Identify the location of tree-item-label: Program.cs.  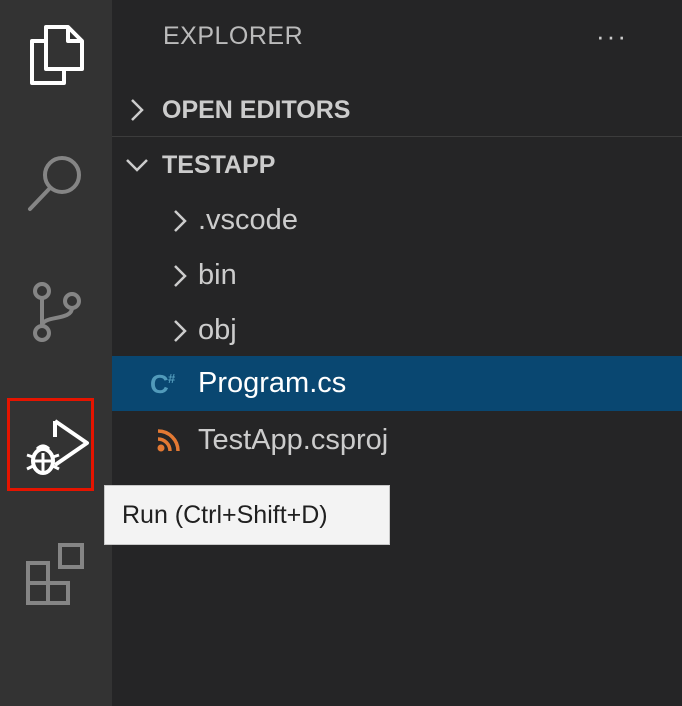
(272, 383).